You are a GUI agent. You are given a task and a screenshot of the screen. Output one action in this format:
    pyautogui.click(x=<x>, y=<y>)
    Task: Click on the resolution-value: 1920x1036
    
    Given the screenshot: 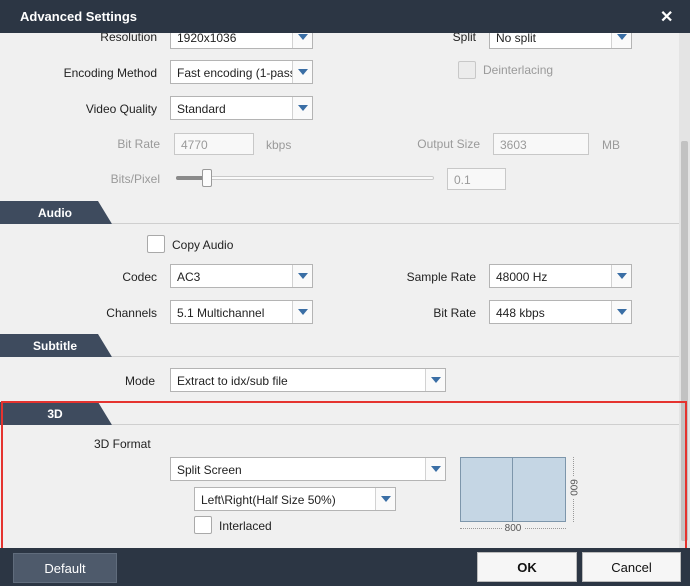 What is the action you would take?
    pyautogui.click(x=207, y=39)
    